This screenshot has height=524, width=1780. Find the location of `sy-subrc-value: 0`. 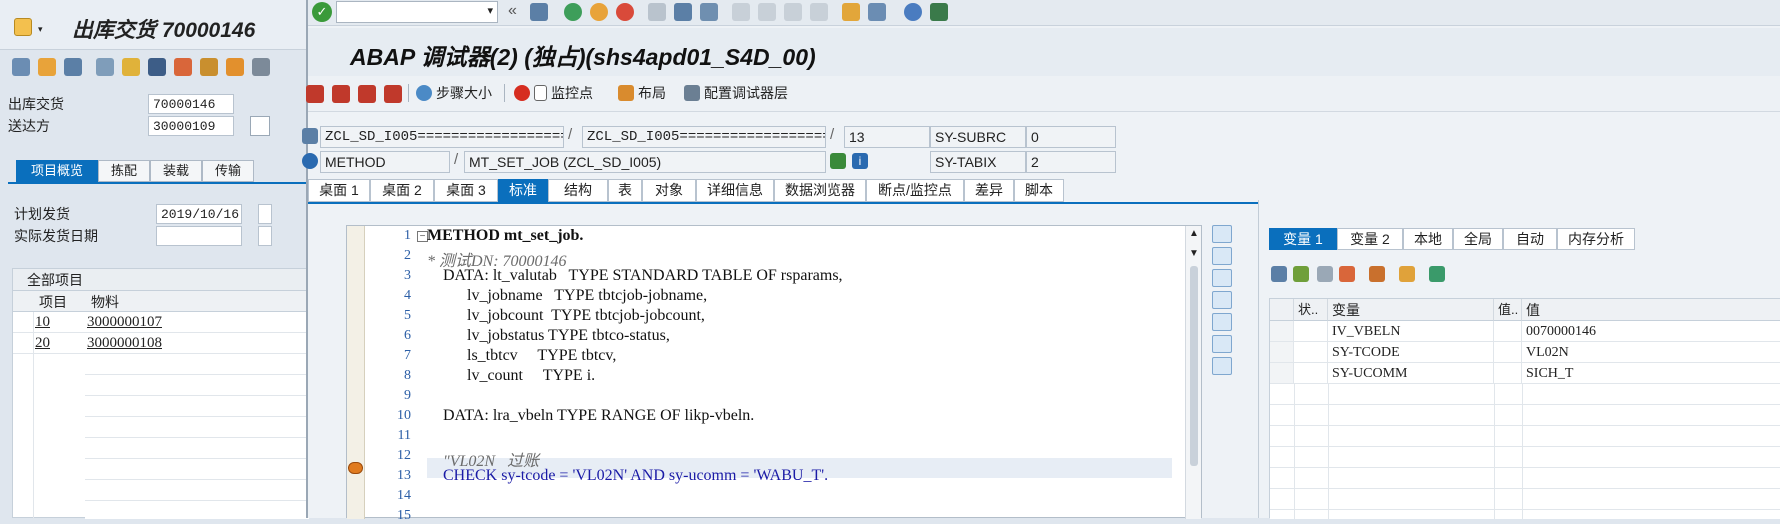

sy-subrc-value: 0 is located at coordinates (1071, 137).